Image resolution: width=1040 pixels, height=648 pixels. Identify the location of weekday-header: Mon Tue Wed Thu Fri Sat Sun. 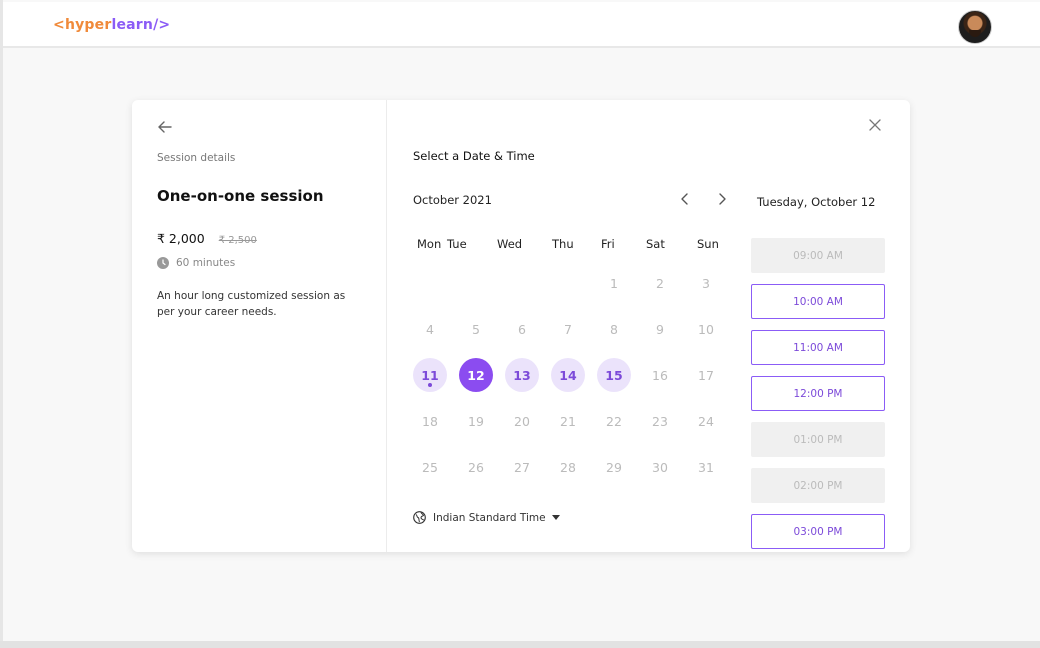
(568, 245).